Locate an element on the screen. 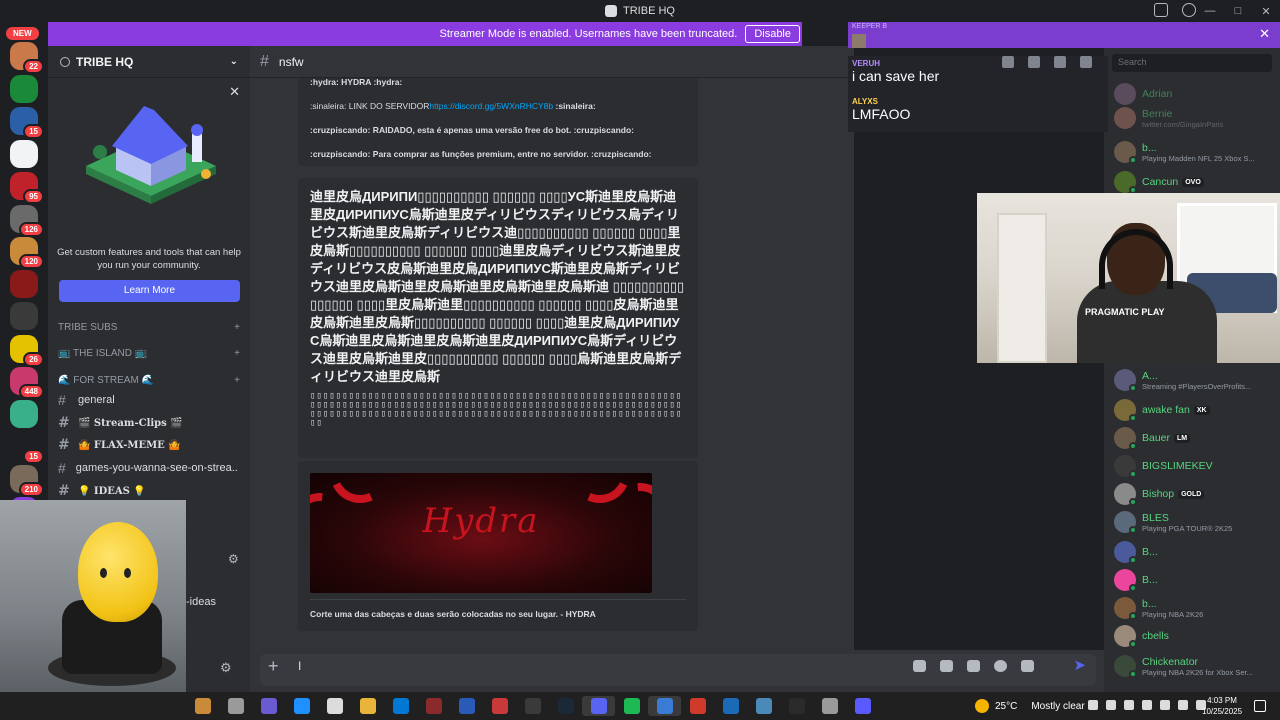 This screenshot has width=1280, height=720. category-the-island: 📺 THE ISLAND 📺 + is located at coordinates (149, 353).